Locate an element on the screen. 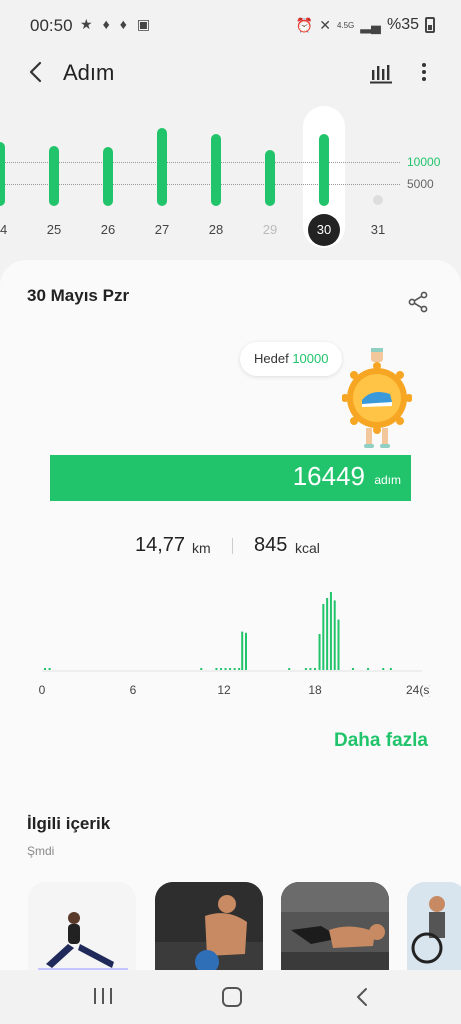 This screenshot has width=461, height=1024. more-options-button is located at coordinates (424, 72).